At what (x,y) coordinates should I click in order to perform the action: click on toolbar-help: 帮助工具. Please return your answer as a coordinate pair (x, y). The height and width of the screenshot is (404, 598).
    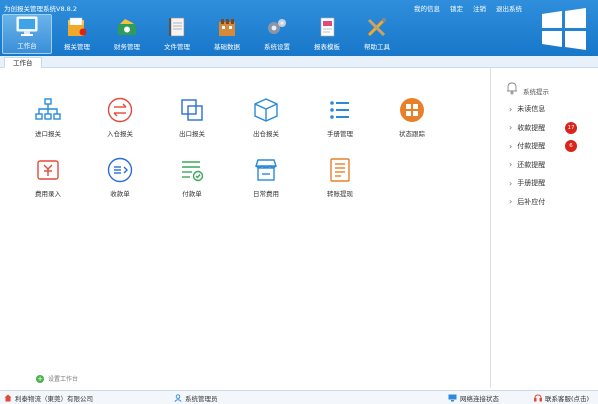
    Looking at the image, I should click on (377, 34).